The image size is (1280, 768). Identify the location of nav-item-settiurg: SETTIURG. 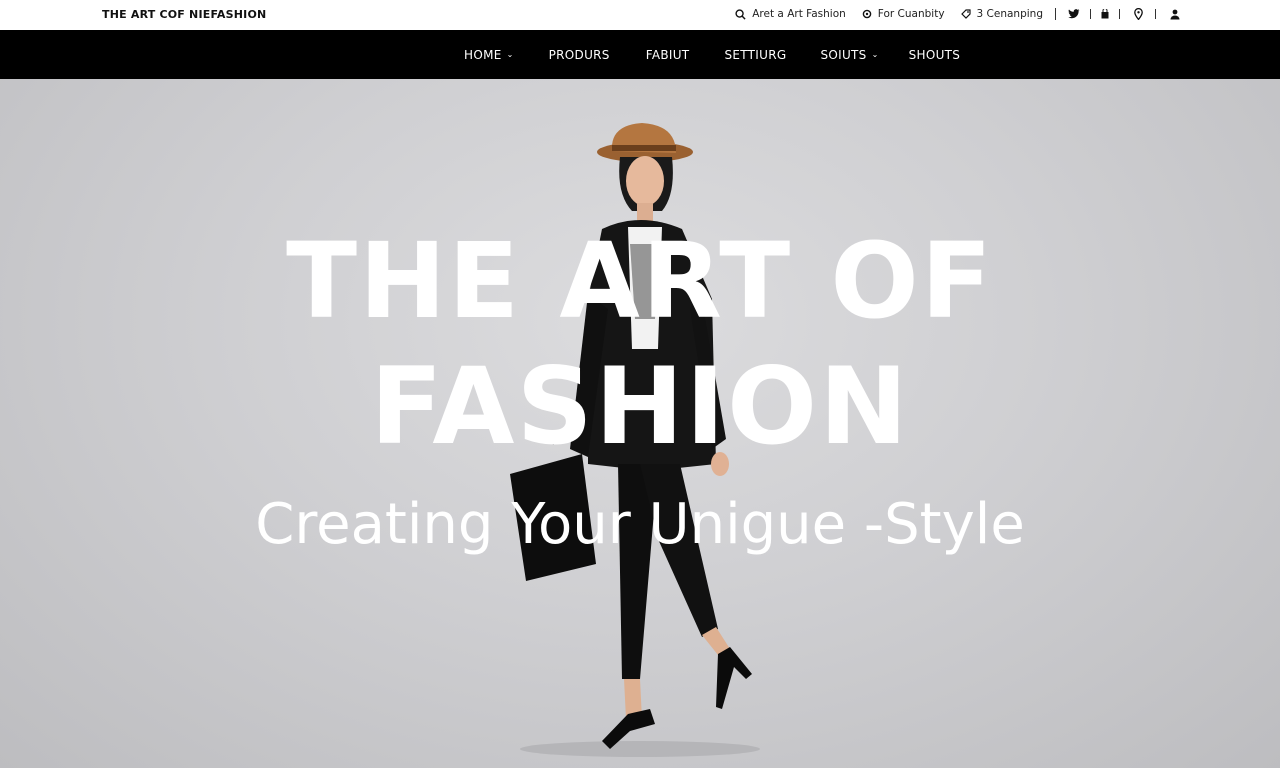
(755, 55).